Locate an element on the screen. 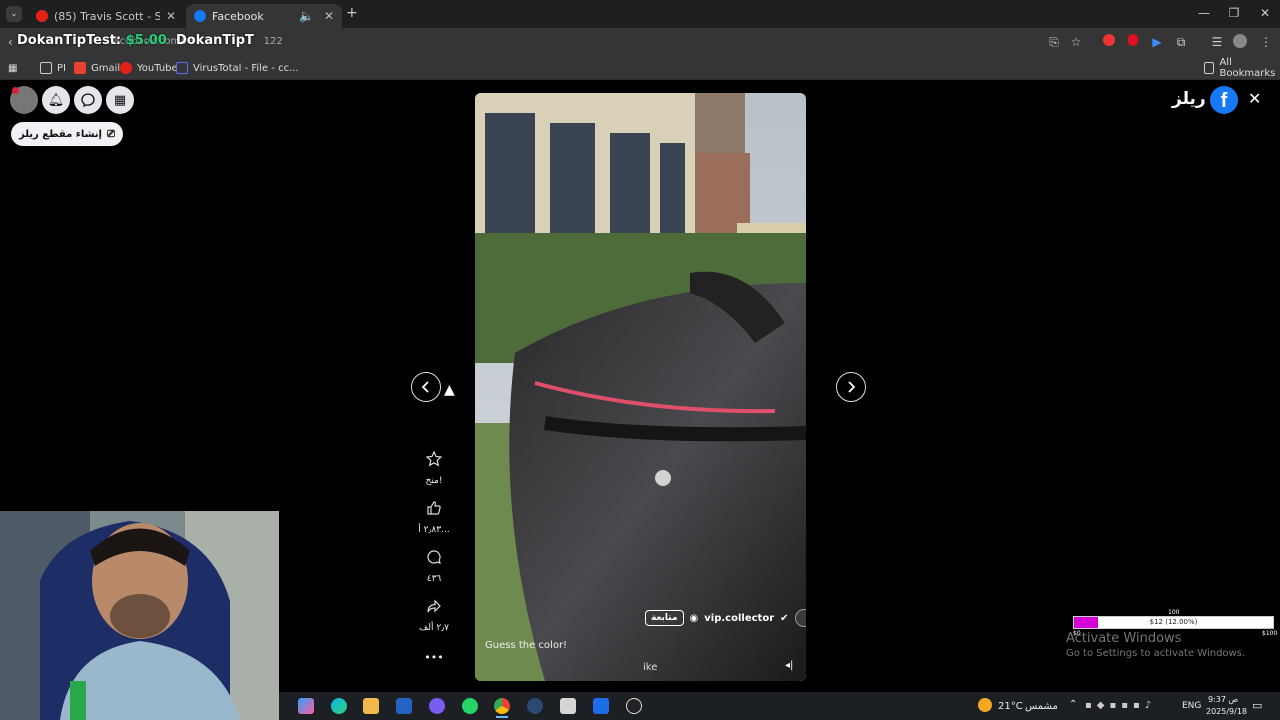 Image resolution: width=1280 pixels, height=720 pixels. weather-temp: 21°C is located at coordinates (1010, 706).